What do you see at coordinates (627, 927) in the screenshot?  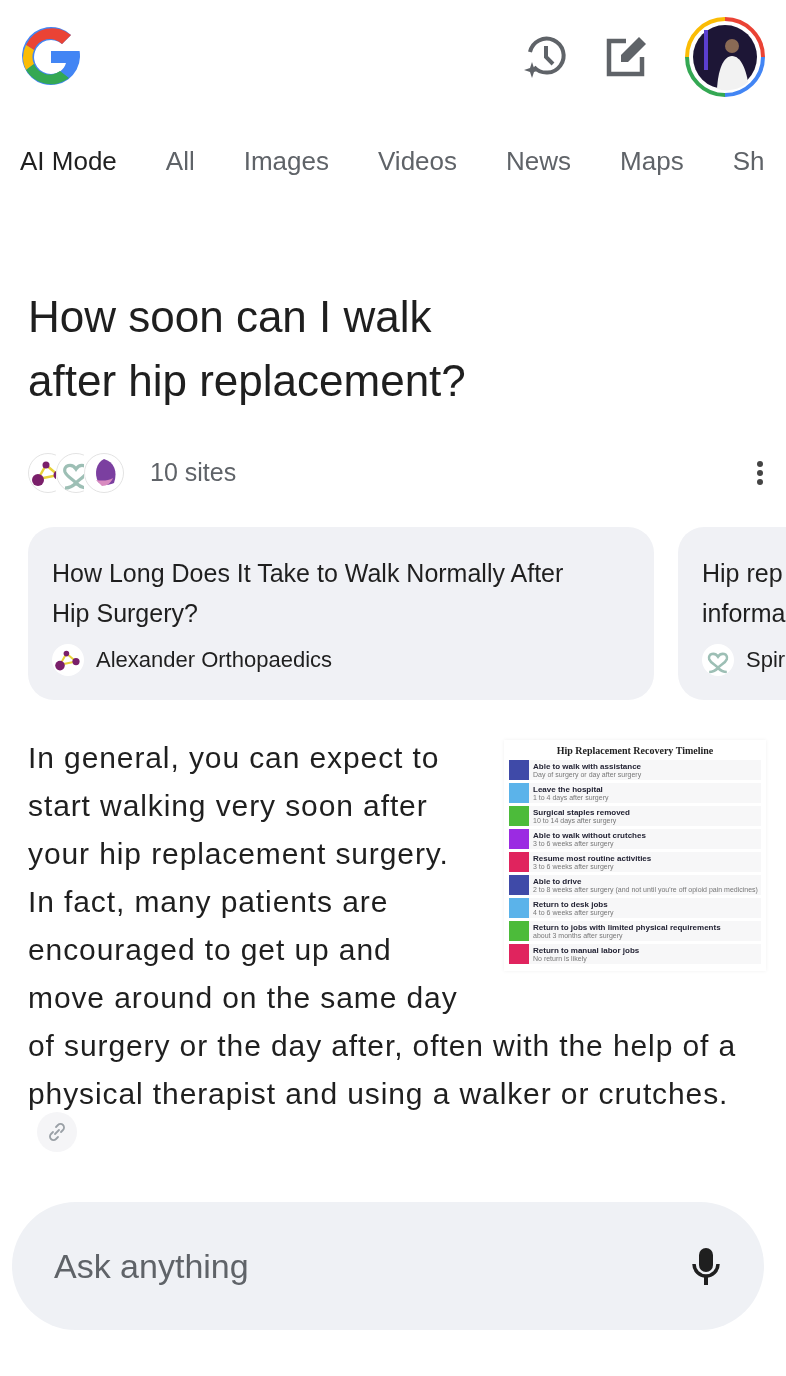 I see `milestone-label: Return to jobs with limited physical requirements` at bounding box center [627, 927].